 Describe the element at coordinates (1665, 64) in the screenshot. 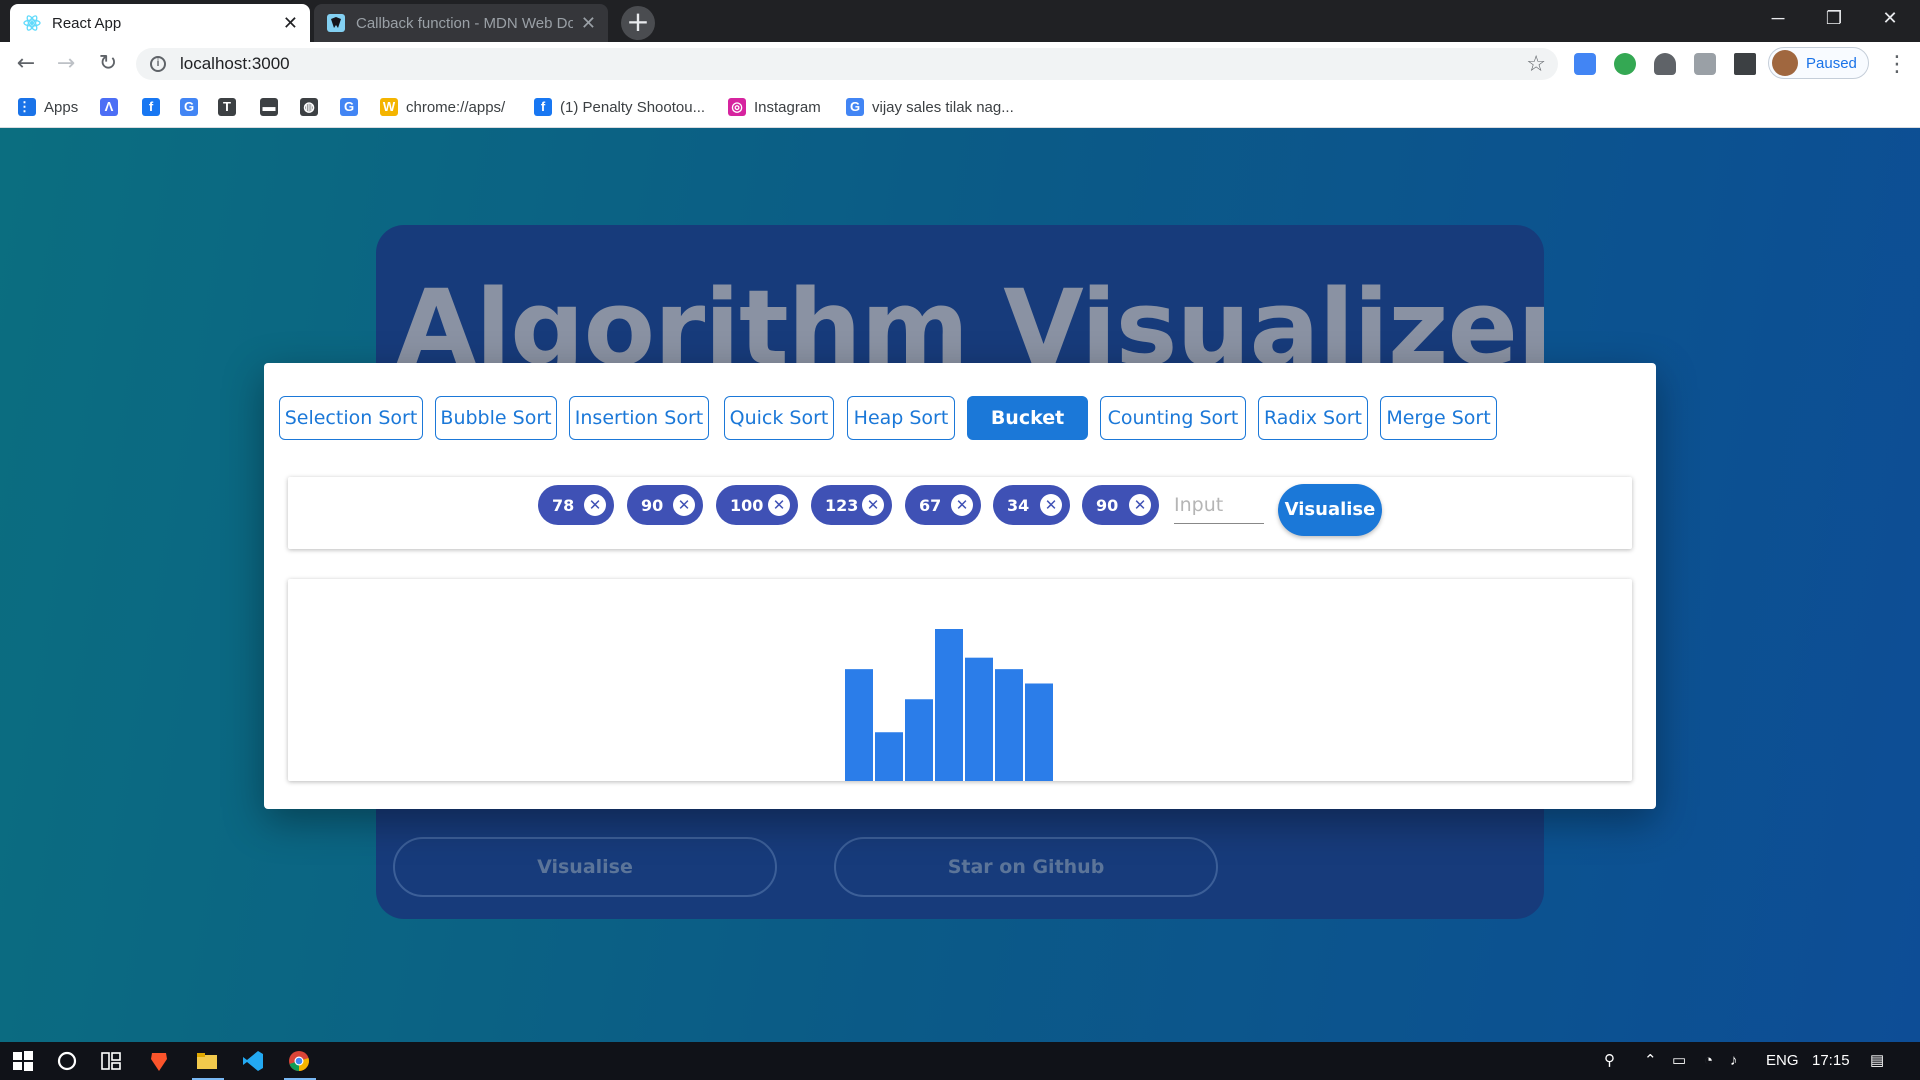

I see `extension-ghost-icon` at that location.